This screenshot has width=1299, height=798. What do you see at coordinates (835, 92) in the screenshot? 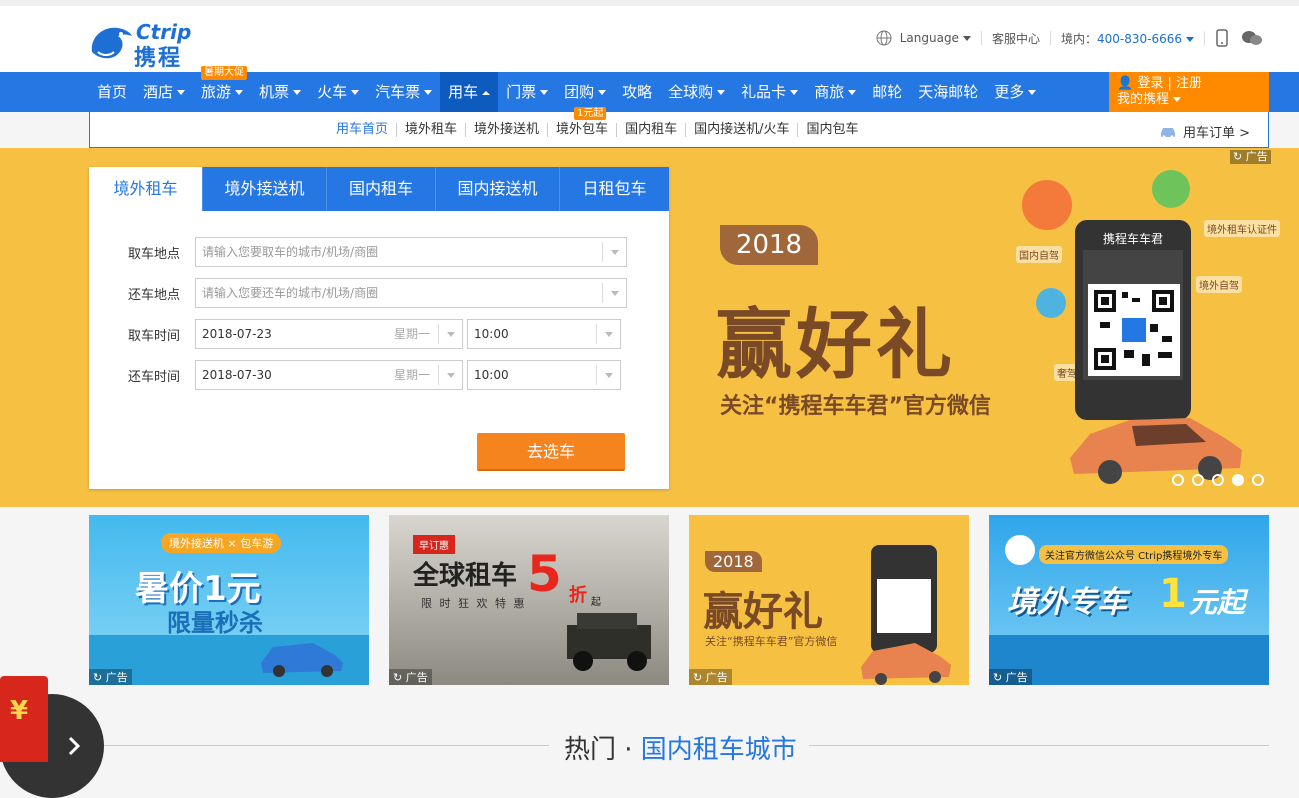
I see `nav-item: 商旅` at bounding box center [835, 92].